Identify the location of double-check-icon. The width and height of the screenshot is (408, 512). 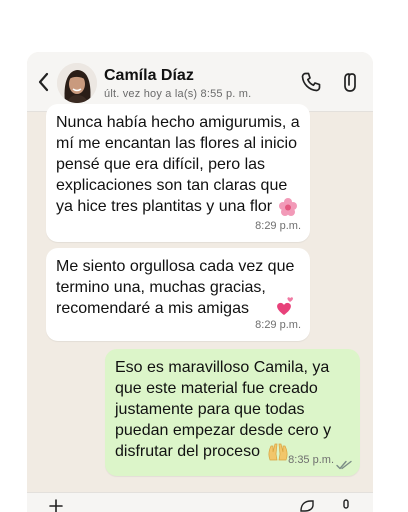
(344, 465).